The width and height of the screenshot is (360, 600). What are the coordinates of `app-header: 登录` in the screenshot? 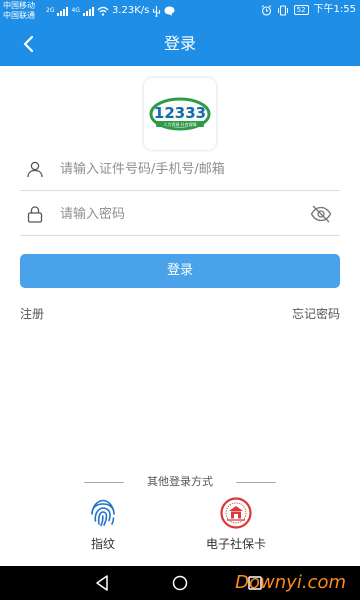 It's located at (180, 44).